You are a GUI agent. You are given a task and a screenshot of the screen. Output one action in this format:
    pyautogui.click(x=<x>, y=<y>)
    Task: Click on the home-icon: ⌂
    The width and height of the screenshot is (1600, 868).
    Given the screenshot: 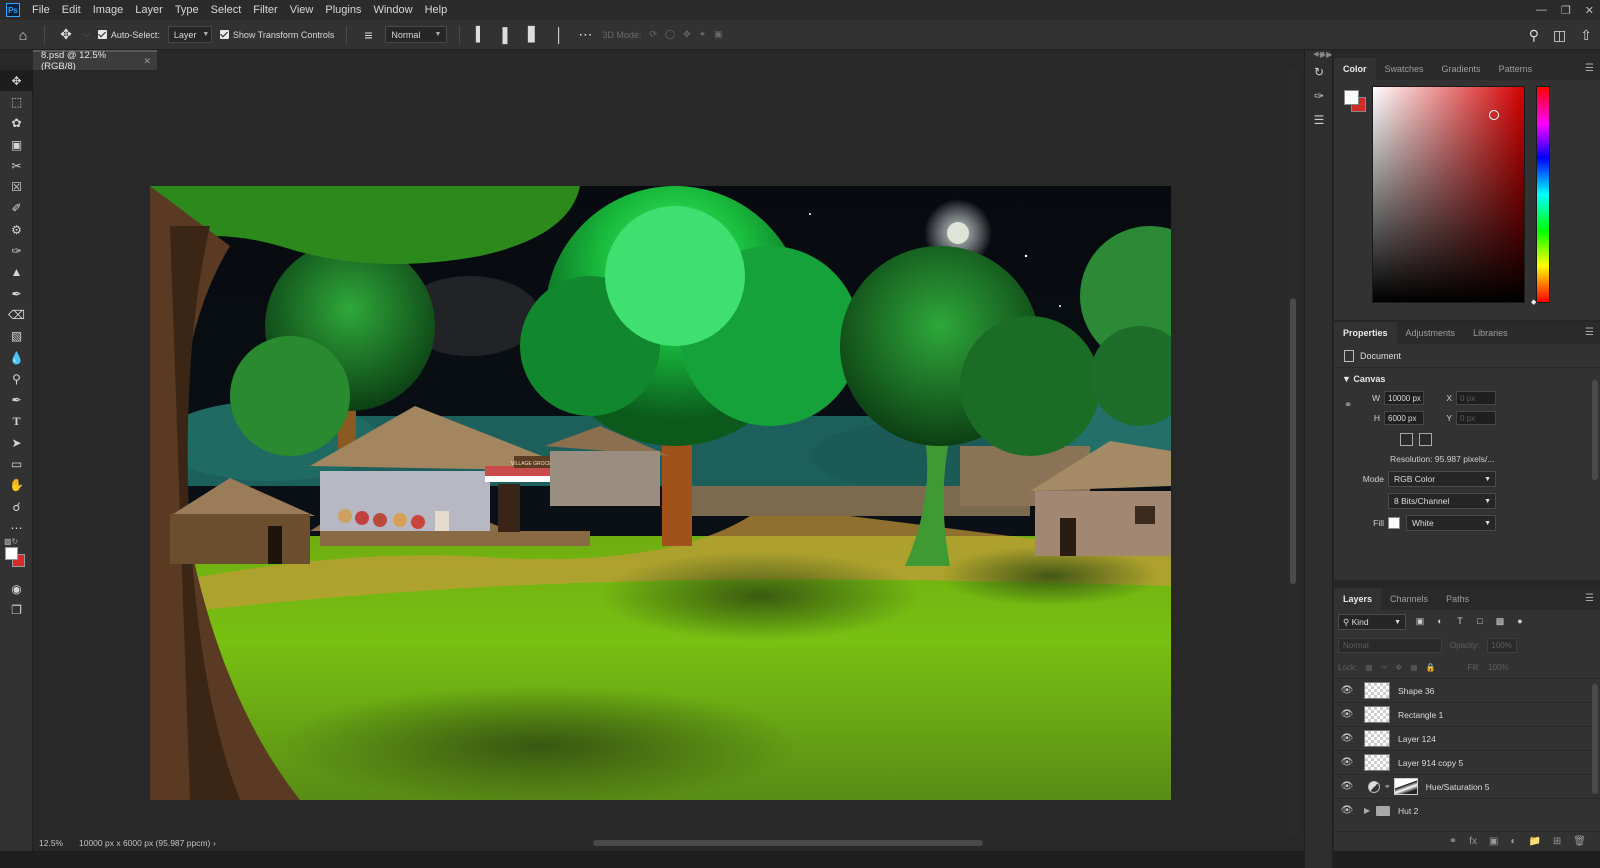 What is the action you would take?
    pyautogui.click(x=23, y=35)
    